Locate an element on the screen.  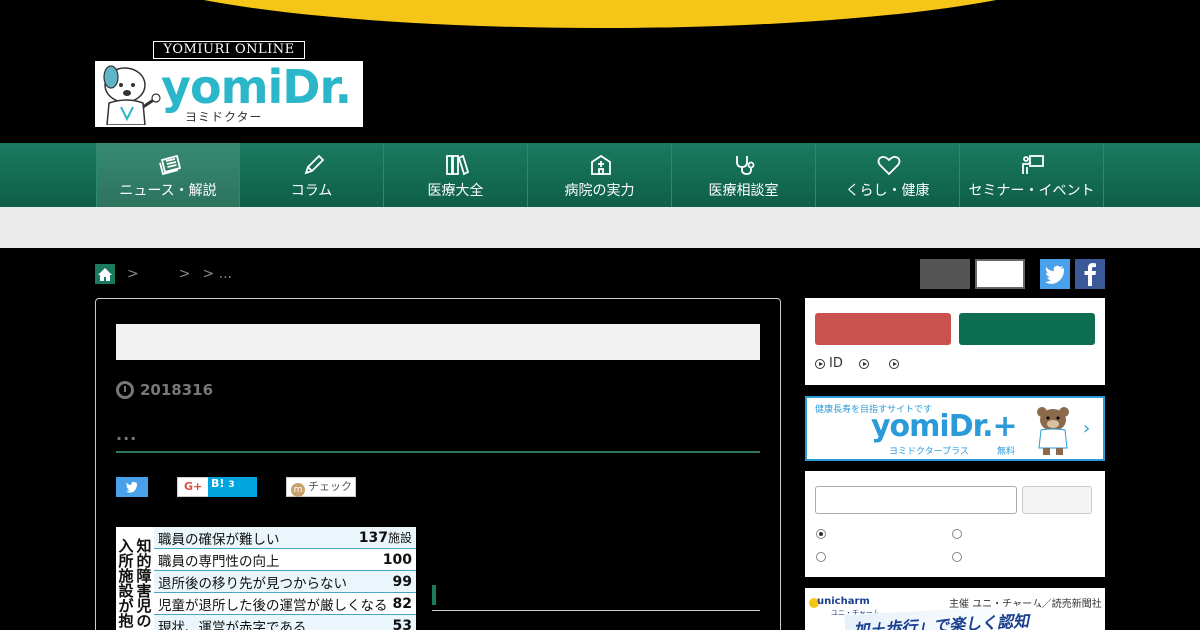
plus-logo: yomiDr.+ is located at coordinates (944, 426).